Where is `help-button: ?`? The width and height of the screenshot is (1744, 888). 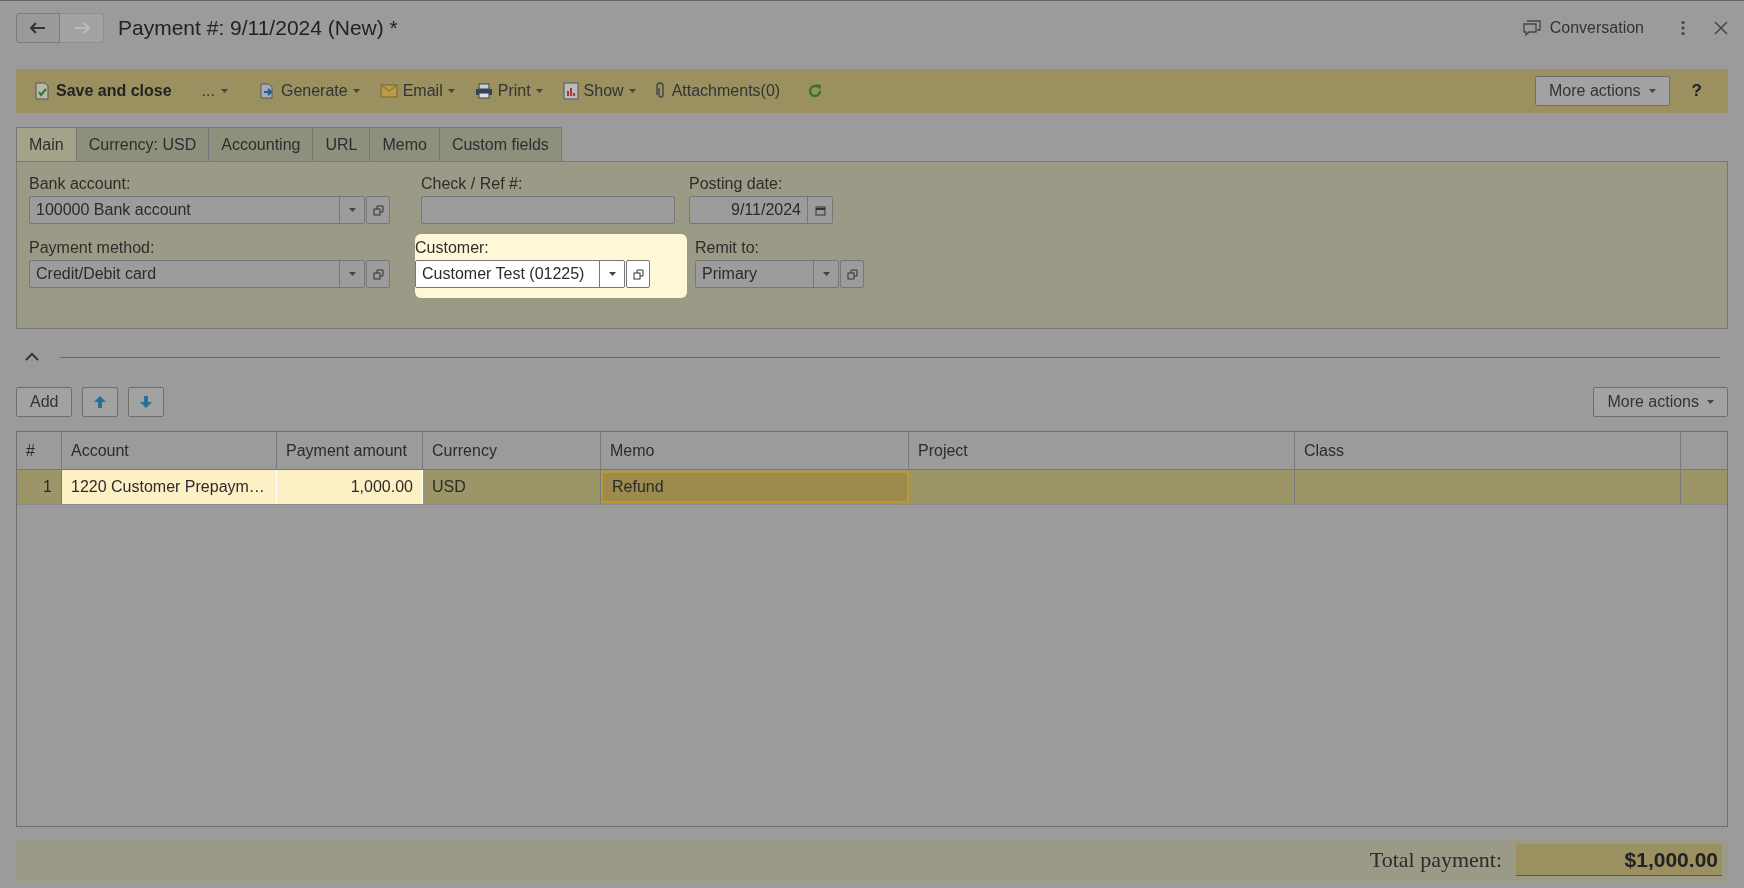
help-button: ? is located at coordinates (1696, 91).